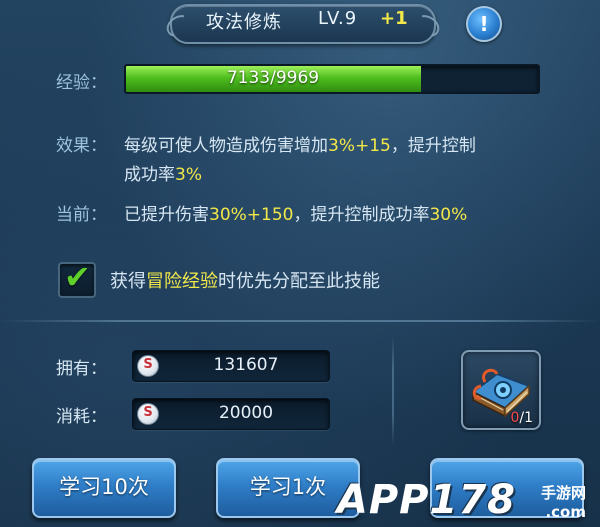  I want to click on skill-book-slot: 0/1, so click(501, 390).